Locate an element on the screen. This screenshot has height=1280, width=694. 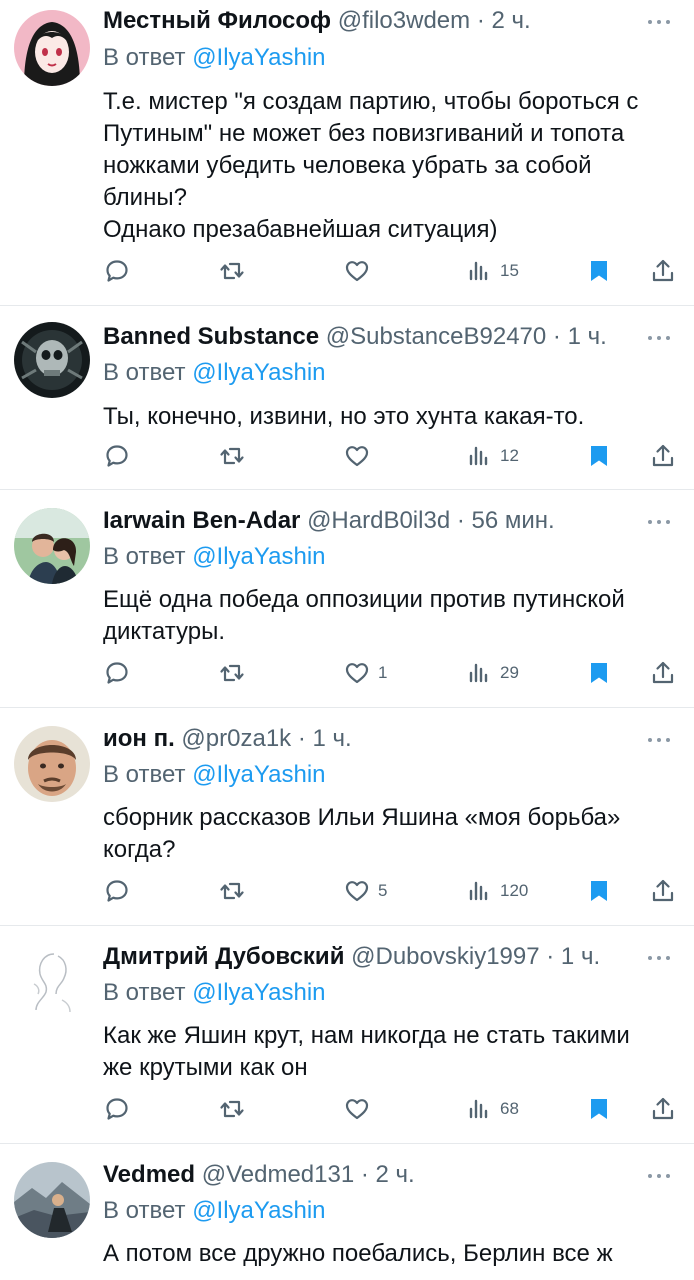
author-name: Banned Substance is located at coordinates (211, 336).